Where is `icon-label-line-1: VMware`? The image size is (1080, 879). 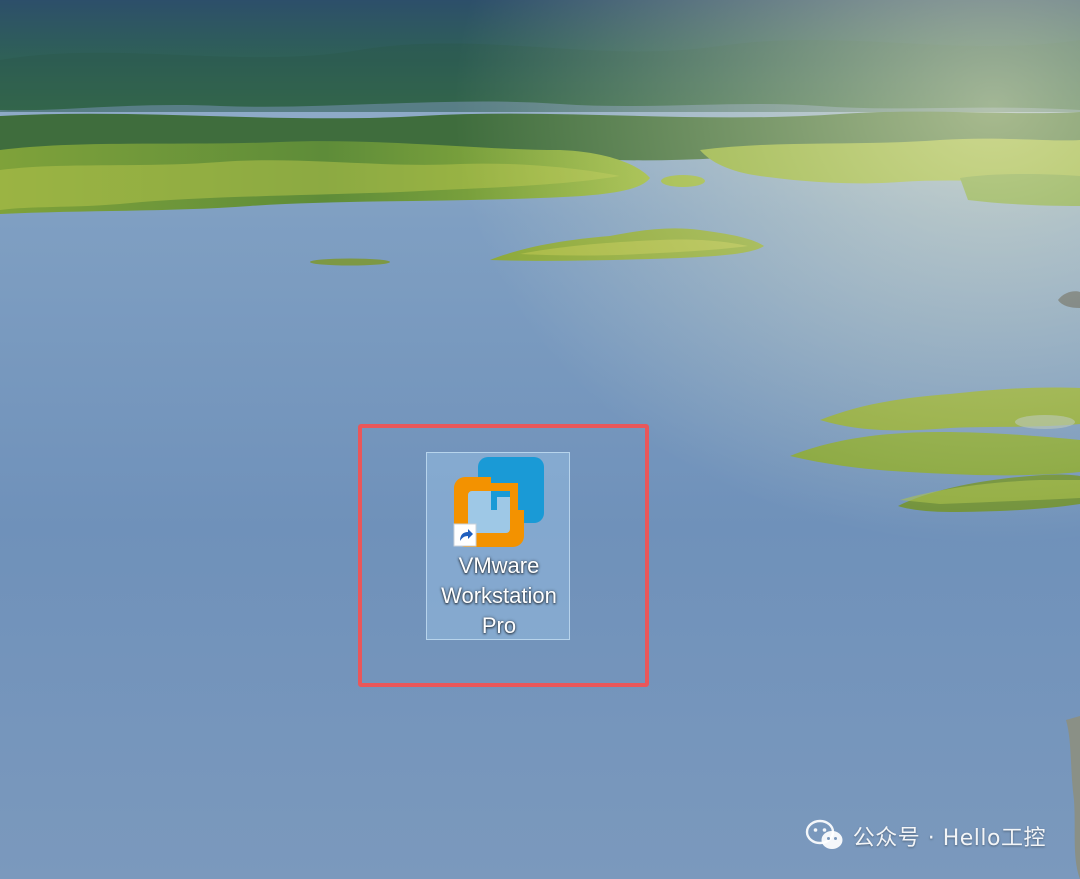 icon-label-line-1: VMware is located at coordinates (499, 565).